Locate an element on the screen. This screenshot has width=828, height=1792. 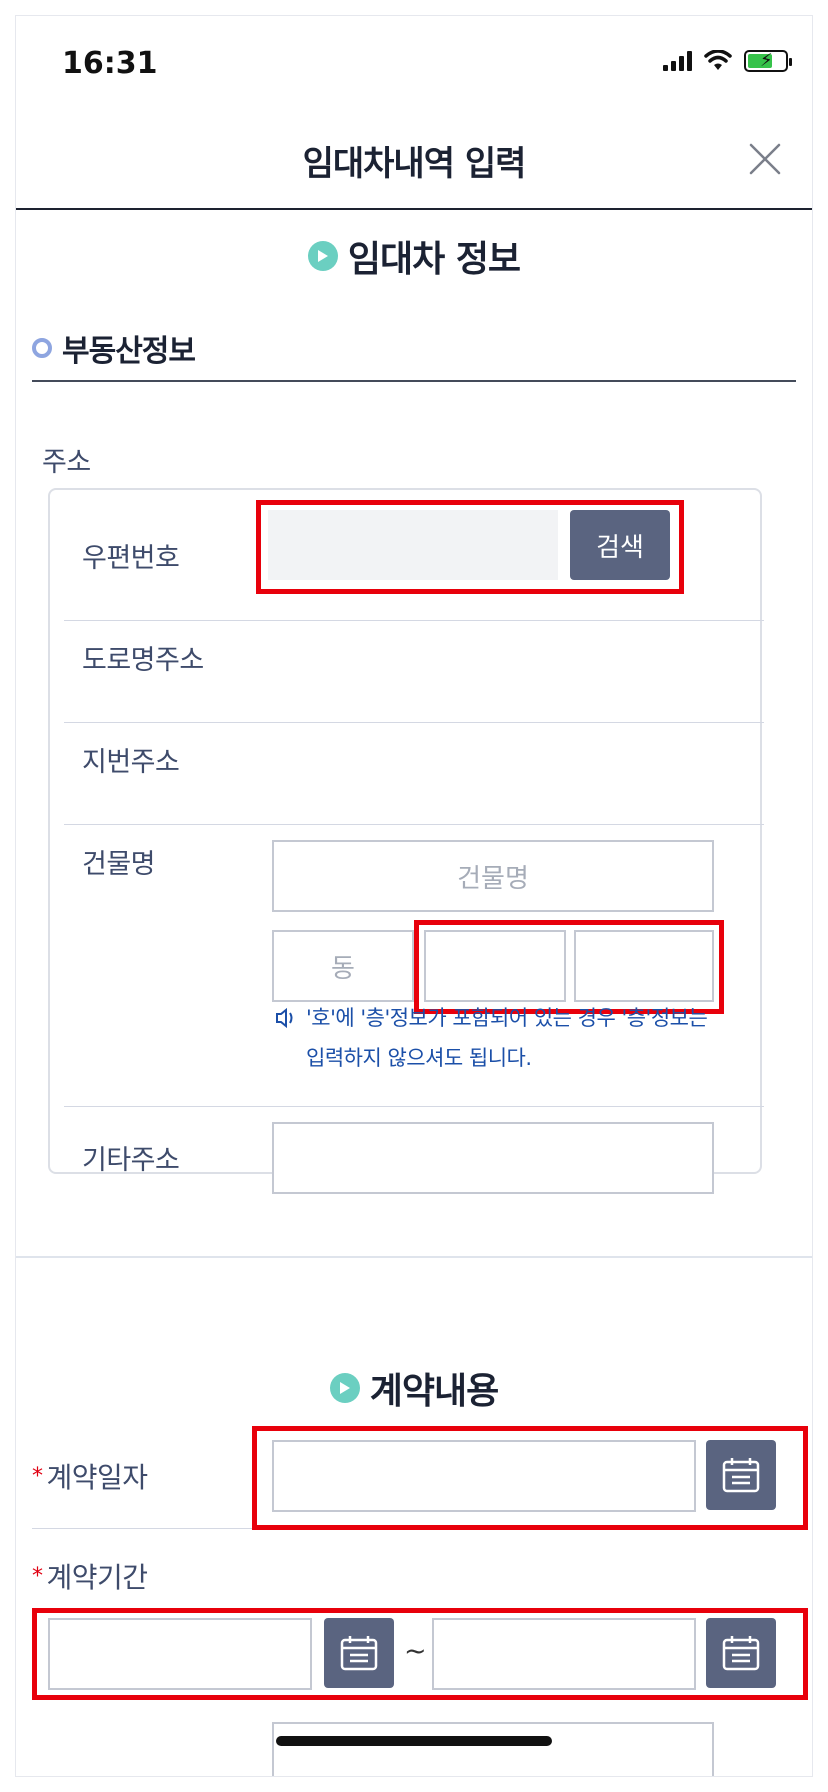
wifi-icon is located at coordinates (718, 60).